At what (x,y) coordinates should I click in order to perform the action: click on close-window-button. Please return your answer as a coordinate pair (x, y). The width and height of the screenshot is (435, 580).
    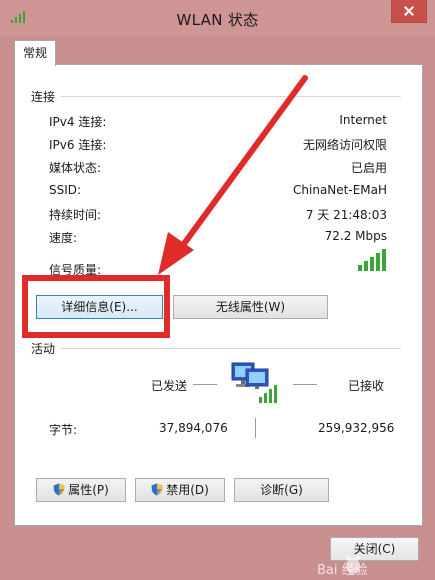
    Looking at the image, I should click on (409, 11).